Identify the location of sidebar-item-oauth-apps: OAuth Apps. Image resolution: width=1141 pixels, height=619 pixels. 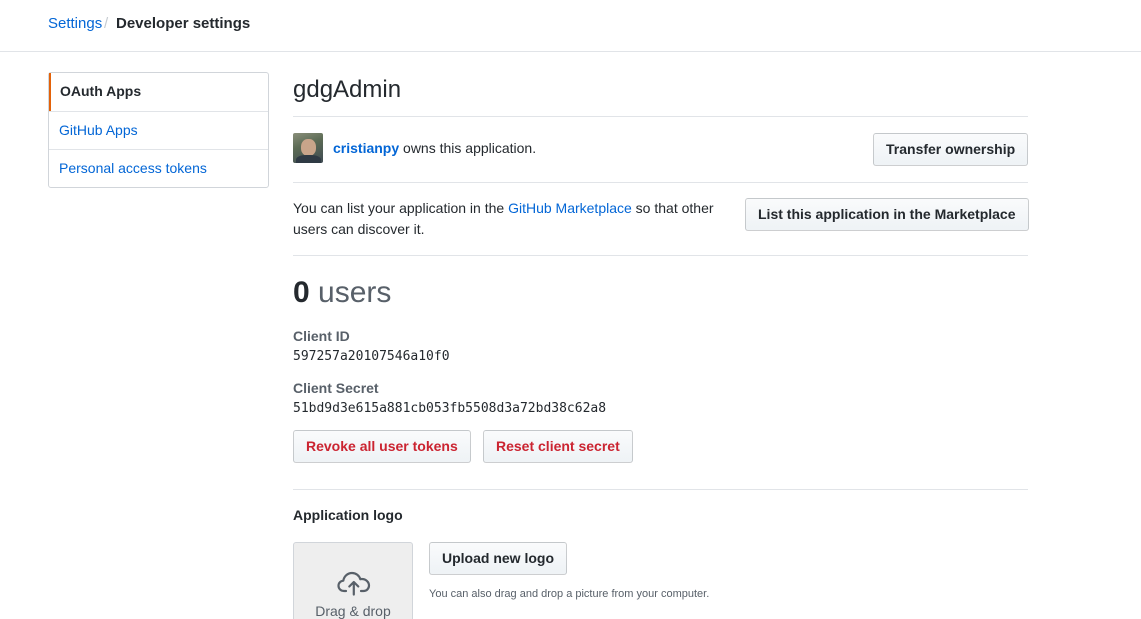
(158, 92).